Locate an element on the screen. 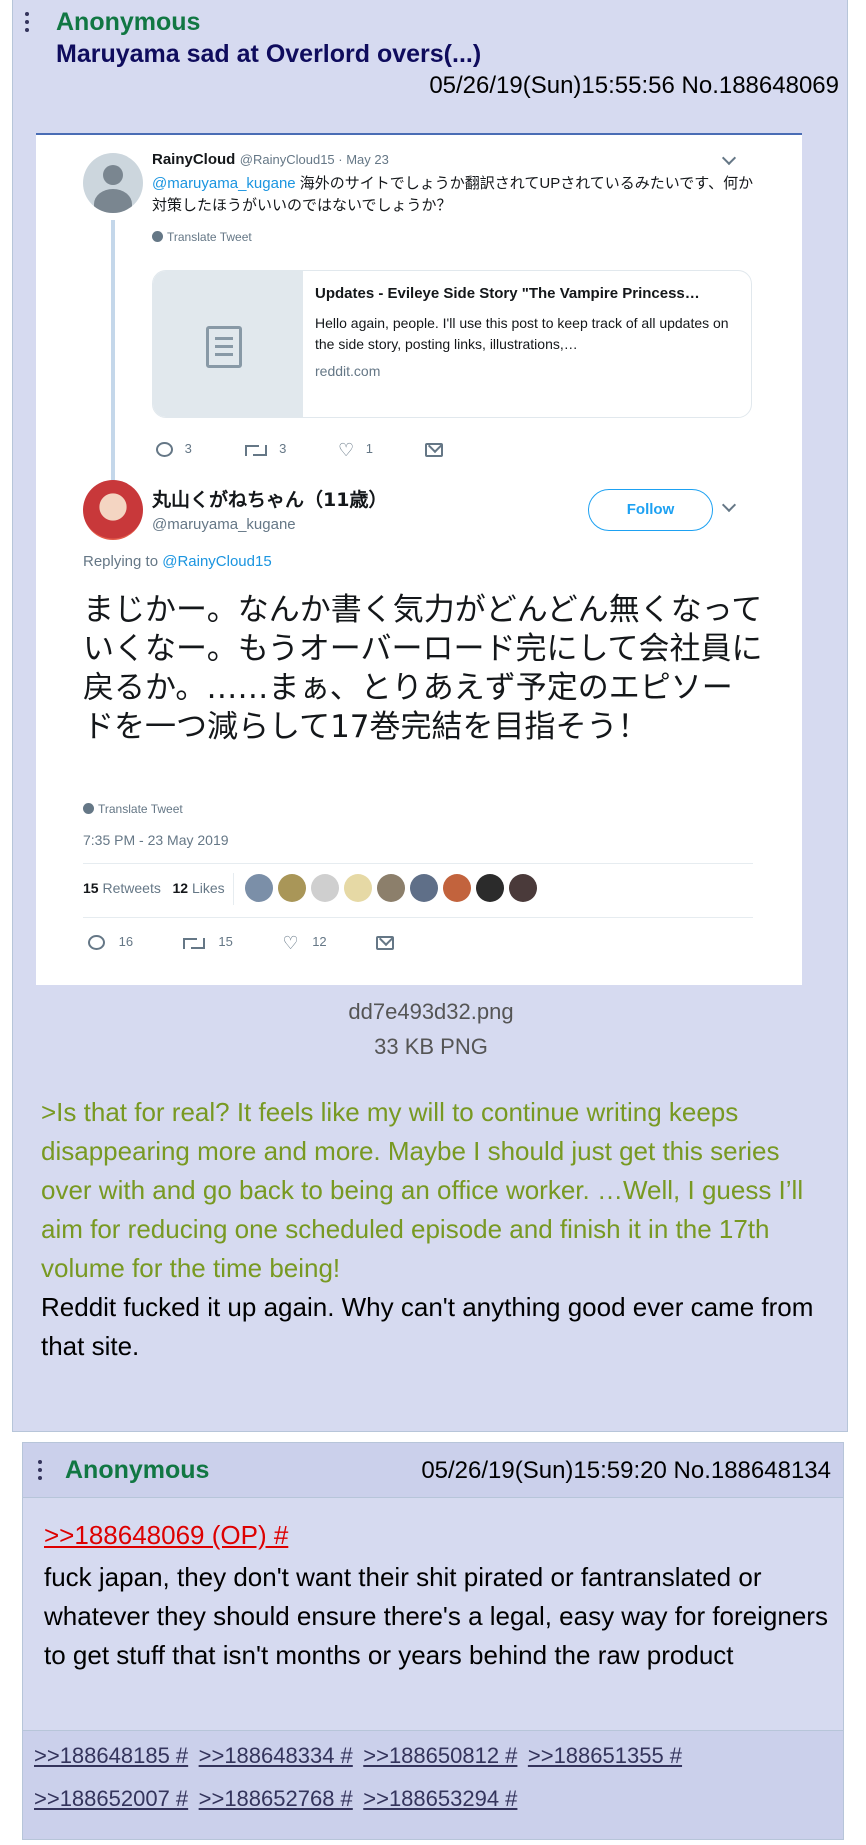 This screenshot has height=1845, width=866. tweet-handle-date: @RainyCloud15 · May 23 is located at coordinates (314, 159).